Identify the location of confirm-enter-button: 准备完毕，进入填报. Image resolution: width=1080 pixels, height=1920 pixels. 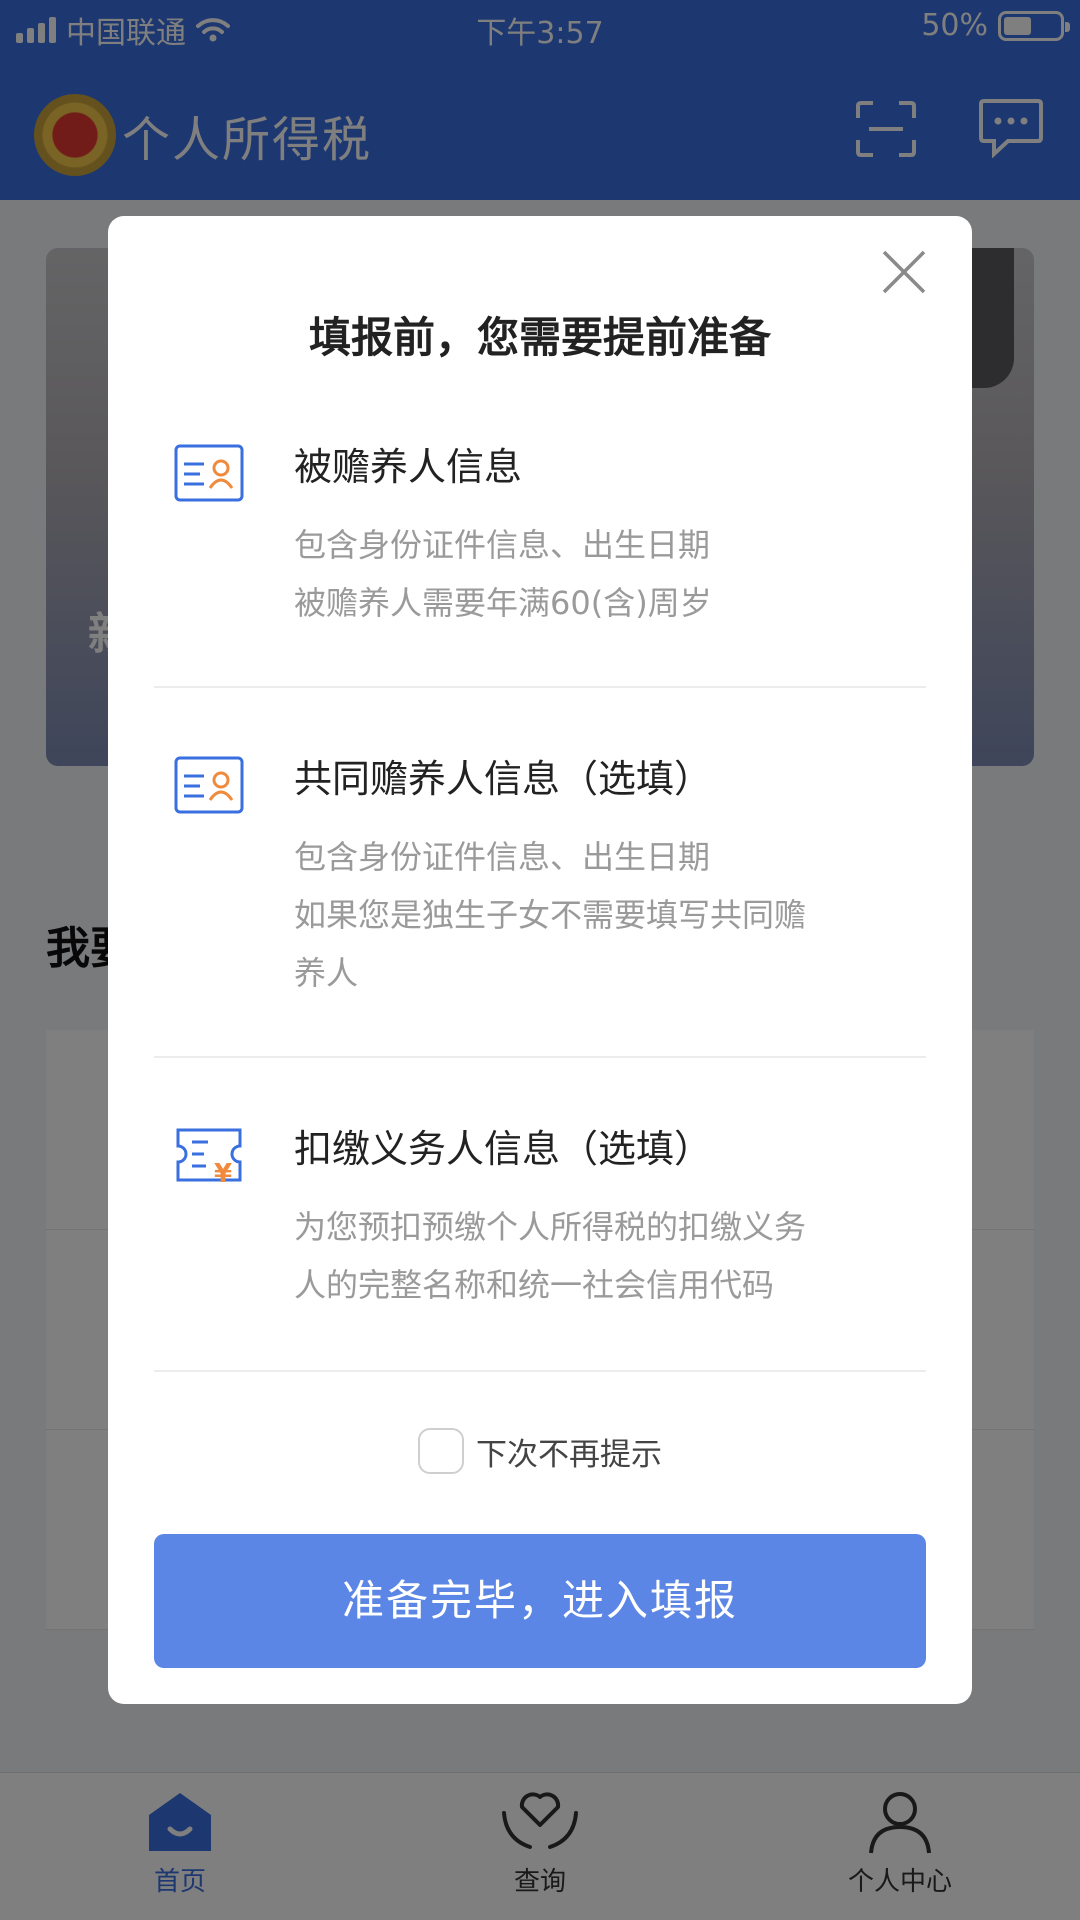
(540, 1601).